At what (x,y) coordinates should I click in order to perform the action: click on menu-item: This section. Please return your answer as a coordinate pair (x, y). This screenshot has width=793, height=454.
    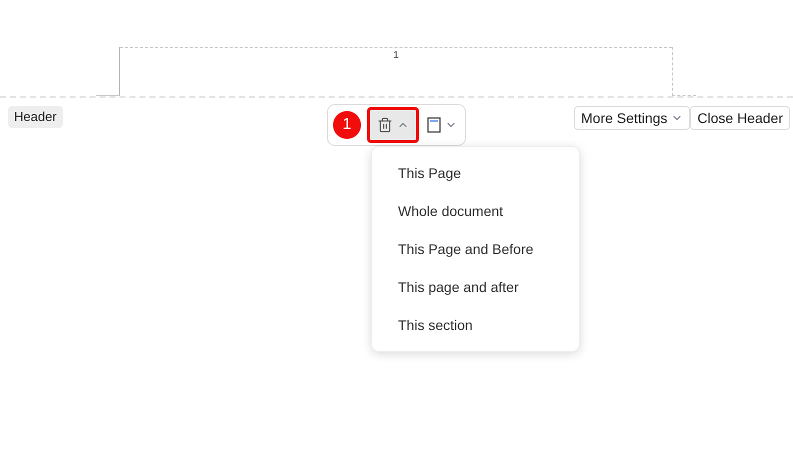
    Looking at the image, I should click on (475, 325).